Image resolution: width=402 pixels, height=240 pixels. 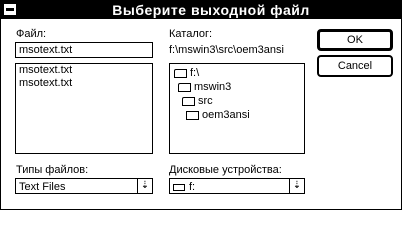 What do you see at coordinates (31, 34) in the screenshot?
I see `file-label: Файл:` at bounding box center [31, 34].